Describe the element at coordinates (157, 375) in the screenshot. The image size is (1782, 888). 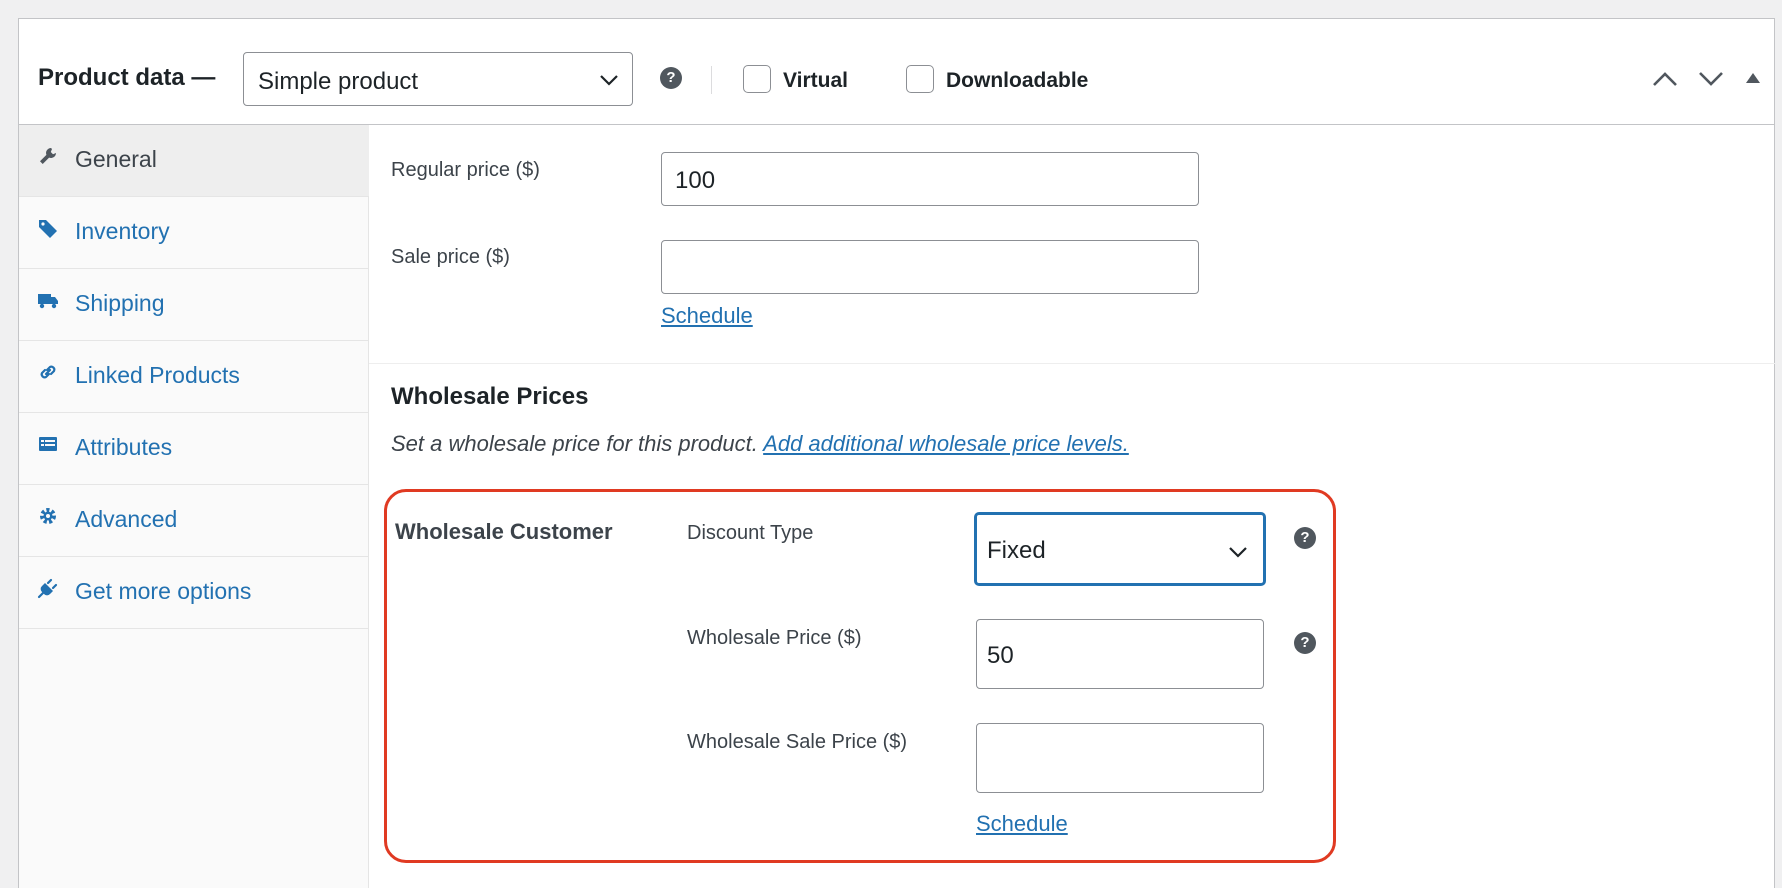
I see `tab-linked-products-label: Linked Products` at that location.